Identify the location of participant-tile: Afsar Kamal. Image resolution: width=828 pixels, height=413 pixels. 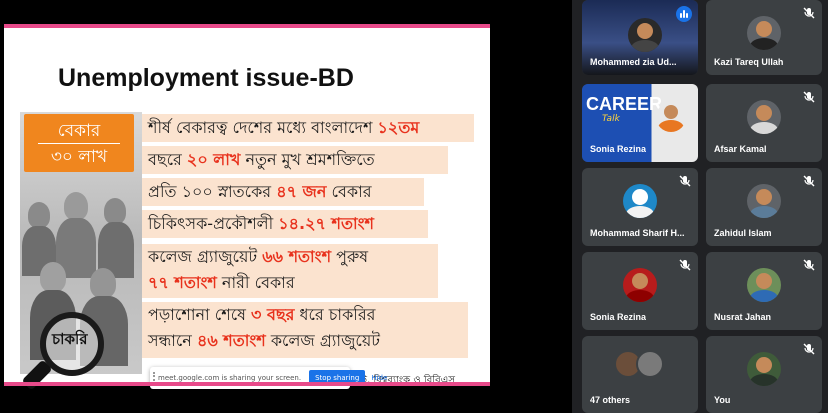
(764, 123).